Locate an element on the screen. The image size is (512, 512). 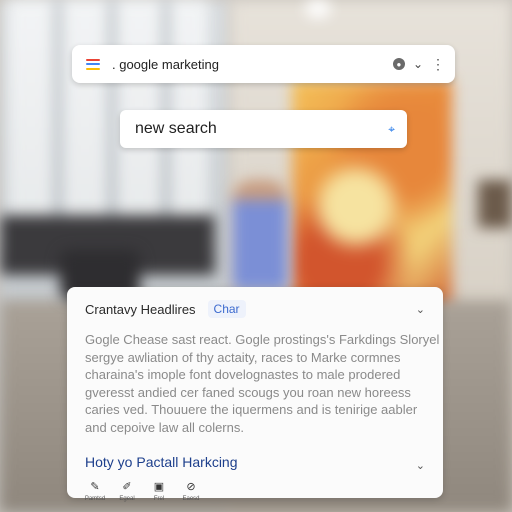
hamburger-menu-icon is located at coordinates (93, 64).